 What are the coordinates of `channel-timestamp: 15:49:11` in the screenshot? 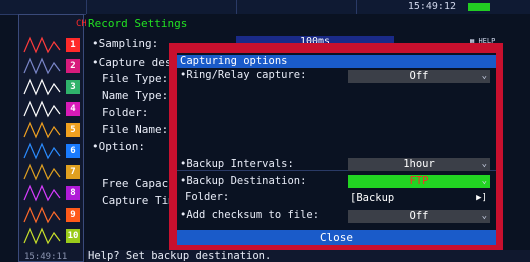 It's located at (46, 257).